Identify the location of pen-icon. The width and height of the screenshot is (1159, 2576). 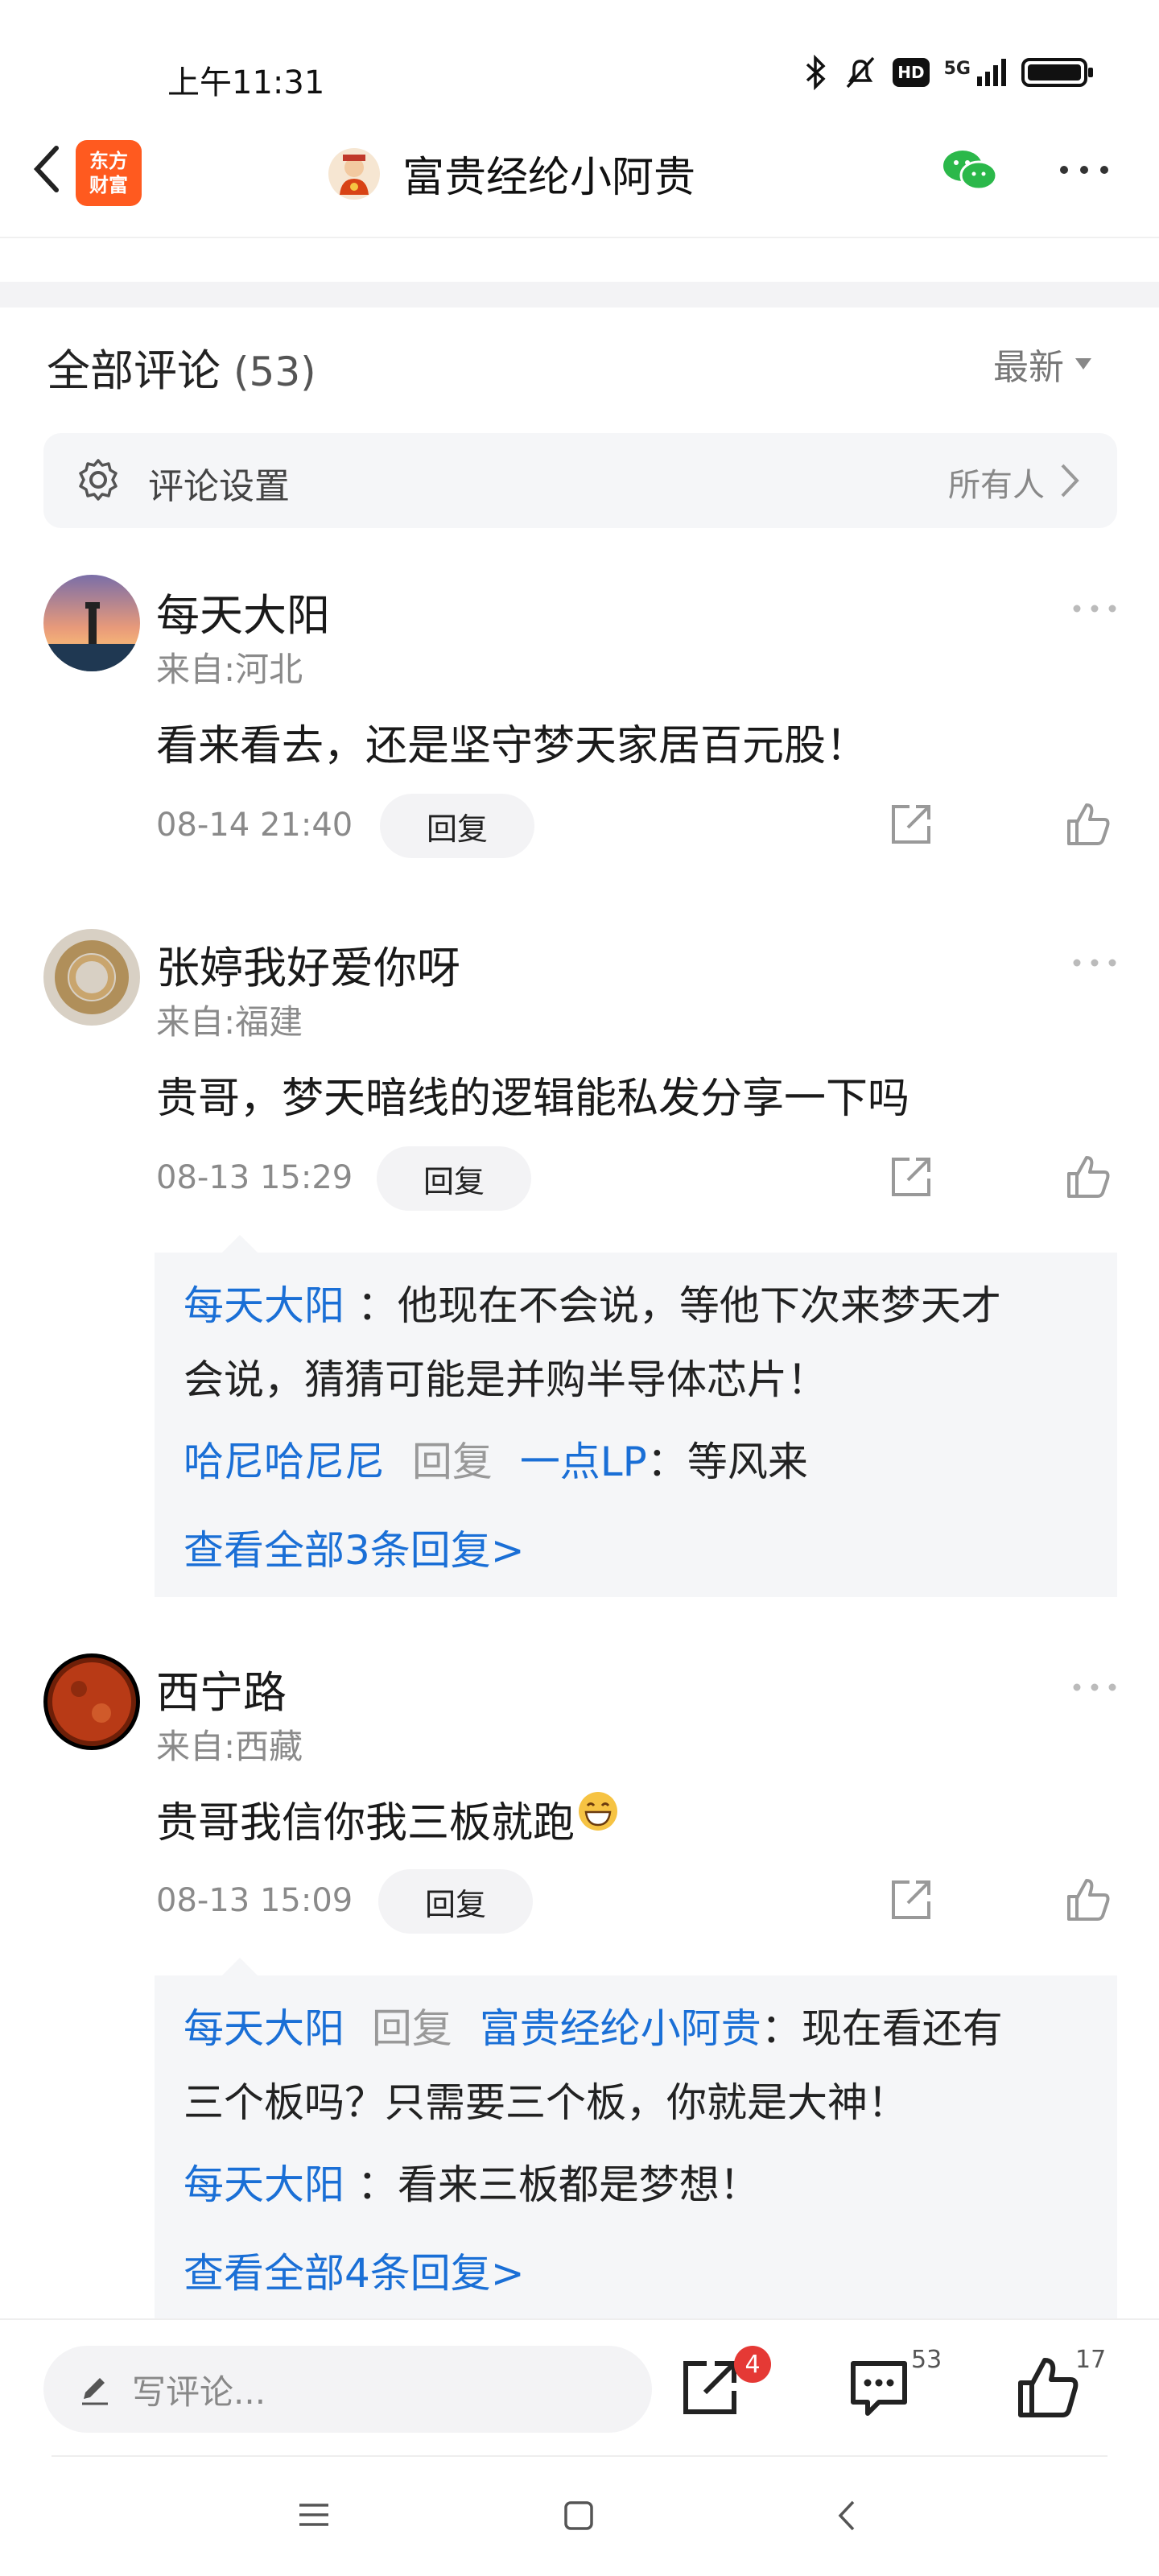
(95, 2391).